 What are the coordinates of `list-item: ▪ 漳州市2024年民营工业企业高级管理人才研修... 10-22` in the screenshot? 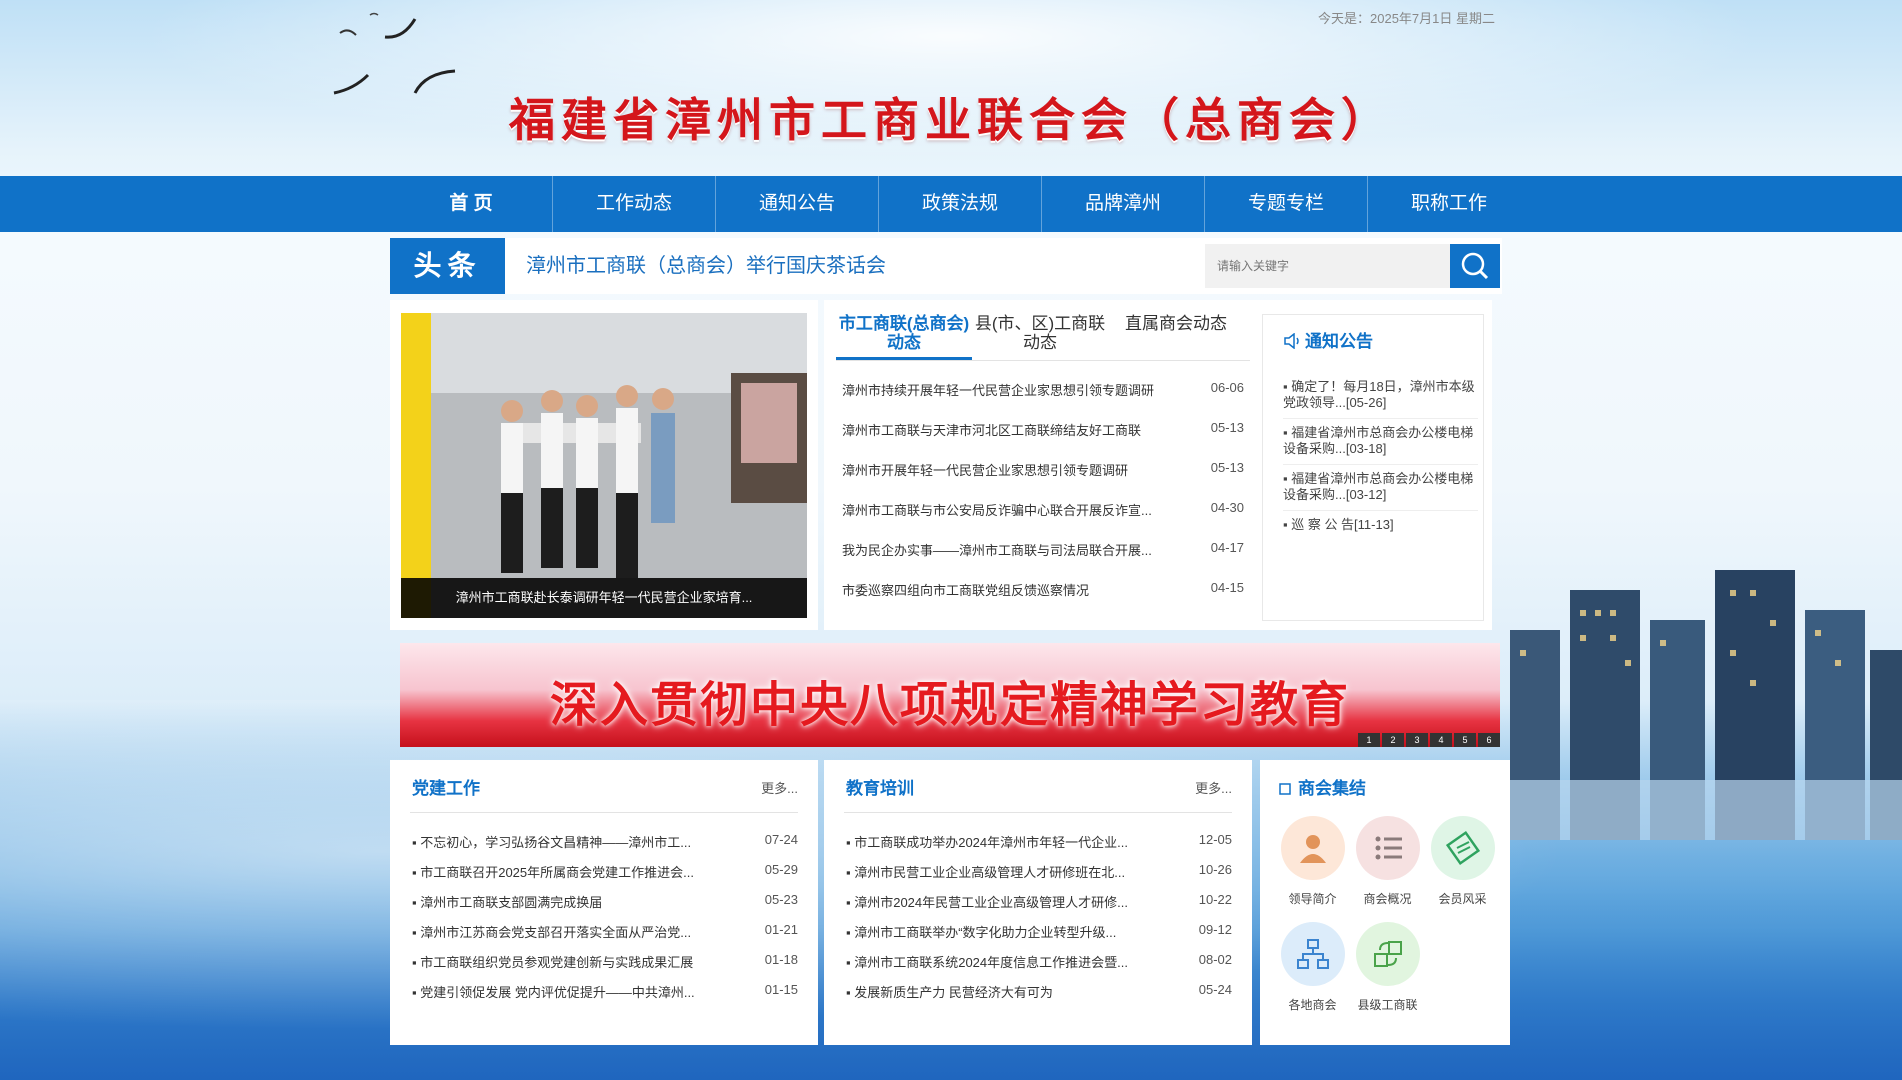 It's located at (1039, 907).